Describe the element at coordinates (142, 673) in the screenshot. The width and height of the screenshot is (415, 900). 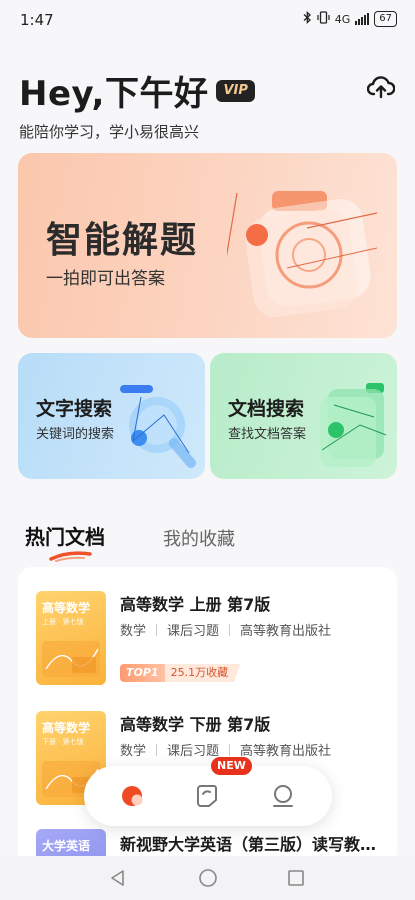
I see `rank-label: TOP1` at that location.